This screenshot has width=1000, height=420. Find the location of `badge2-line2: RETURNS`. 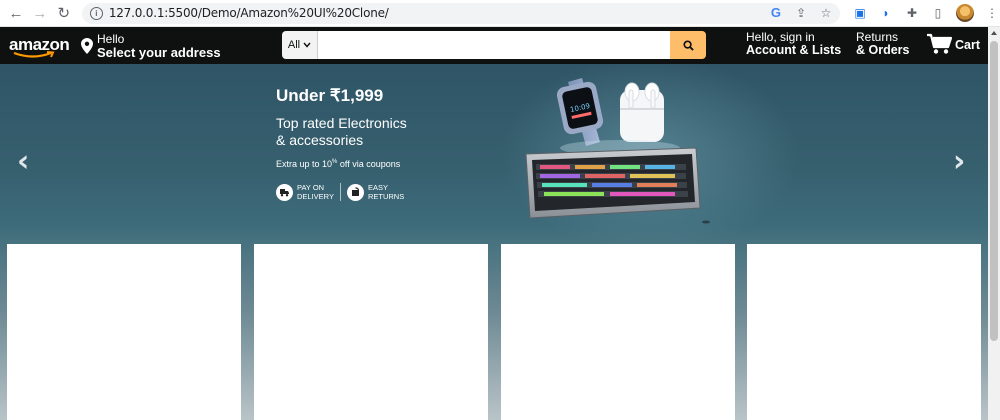

badge2-line2: RETURNS is located at coordinates (386, 196).